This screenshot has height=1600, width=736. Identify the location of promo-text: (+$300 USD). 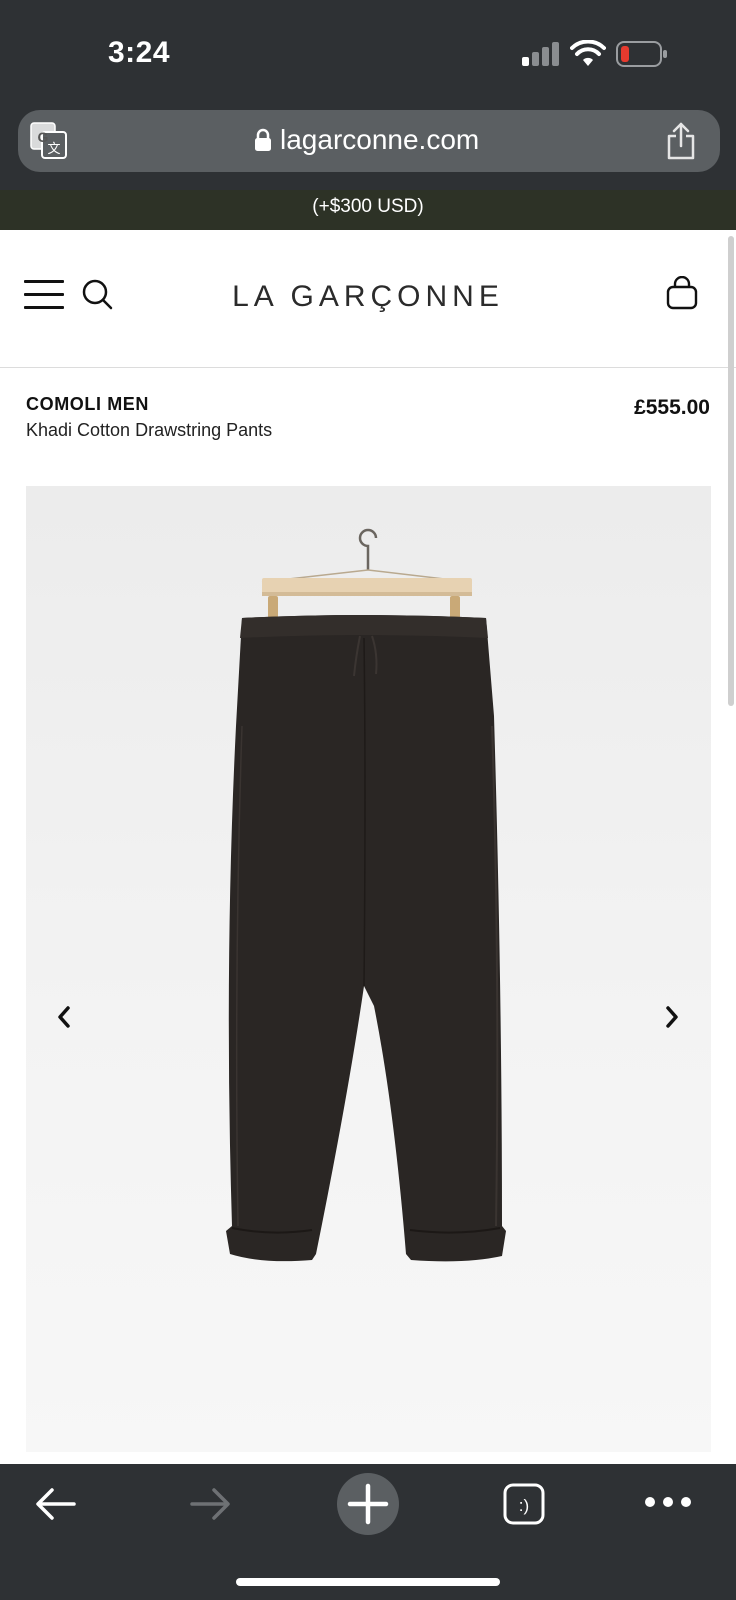
(368, 206).